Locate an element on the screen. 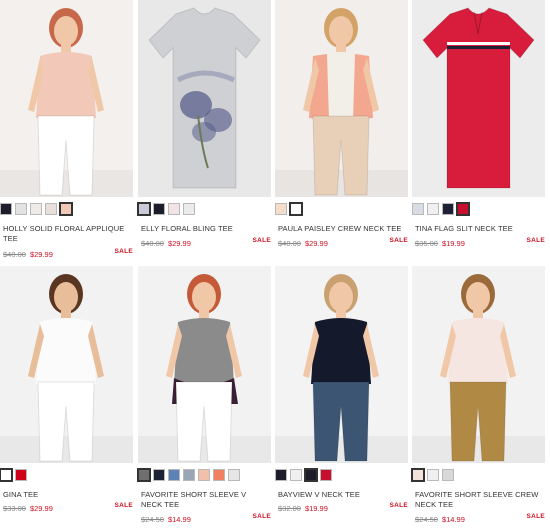 The width and height of the screenshot is (550, 532). product-name-link: FAVORITE SHORT SLEEVE V NECK TEE is located at coordinates (205, 500).